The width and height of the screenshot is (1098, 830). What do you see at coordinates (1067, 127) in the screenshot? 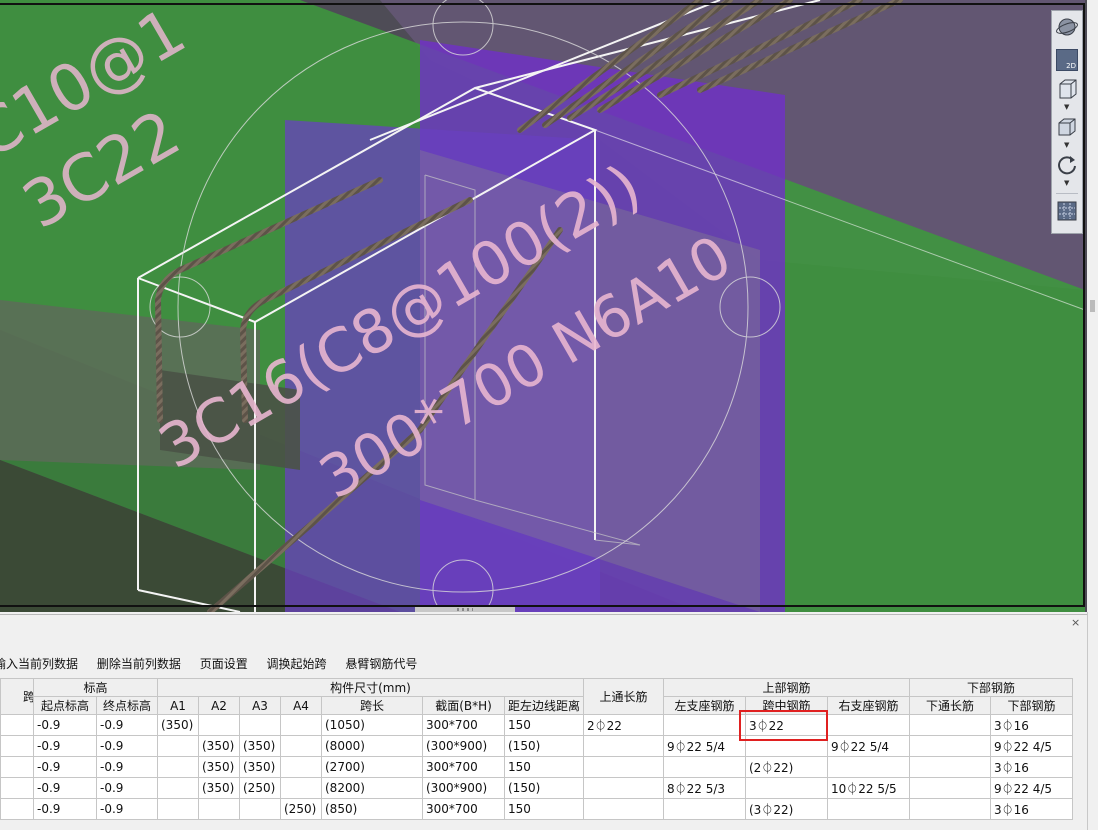
I see `box-view-button` at bounding box center [1067, 127].